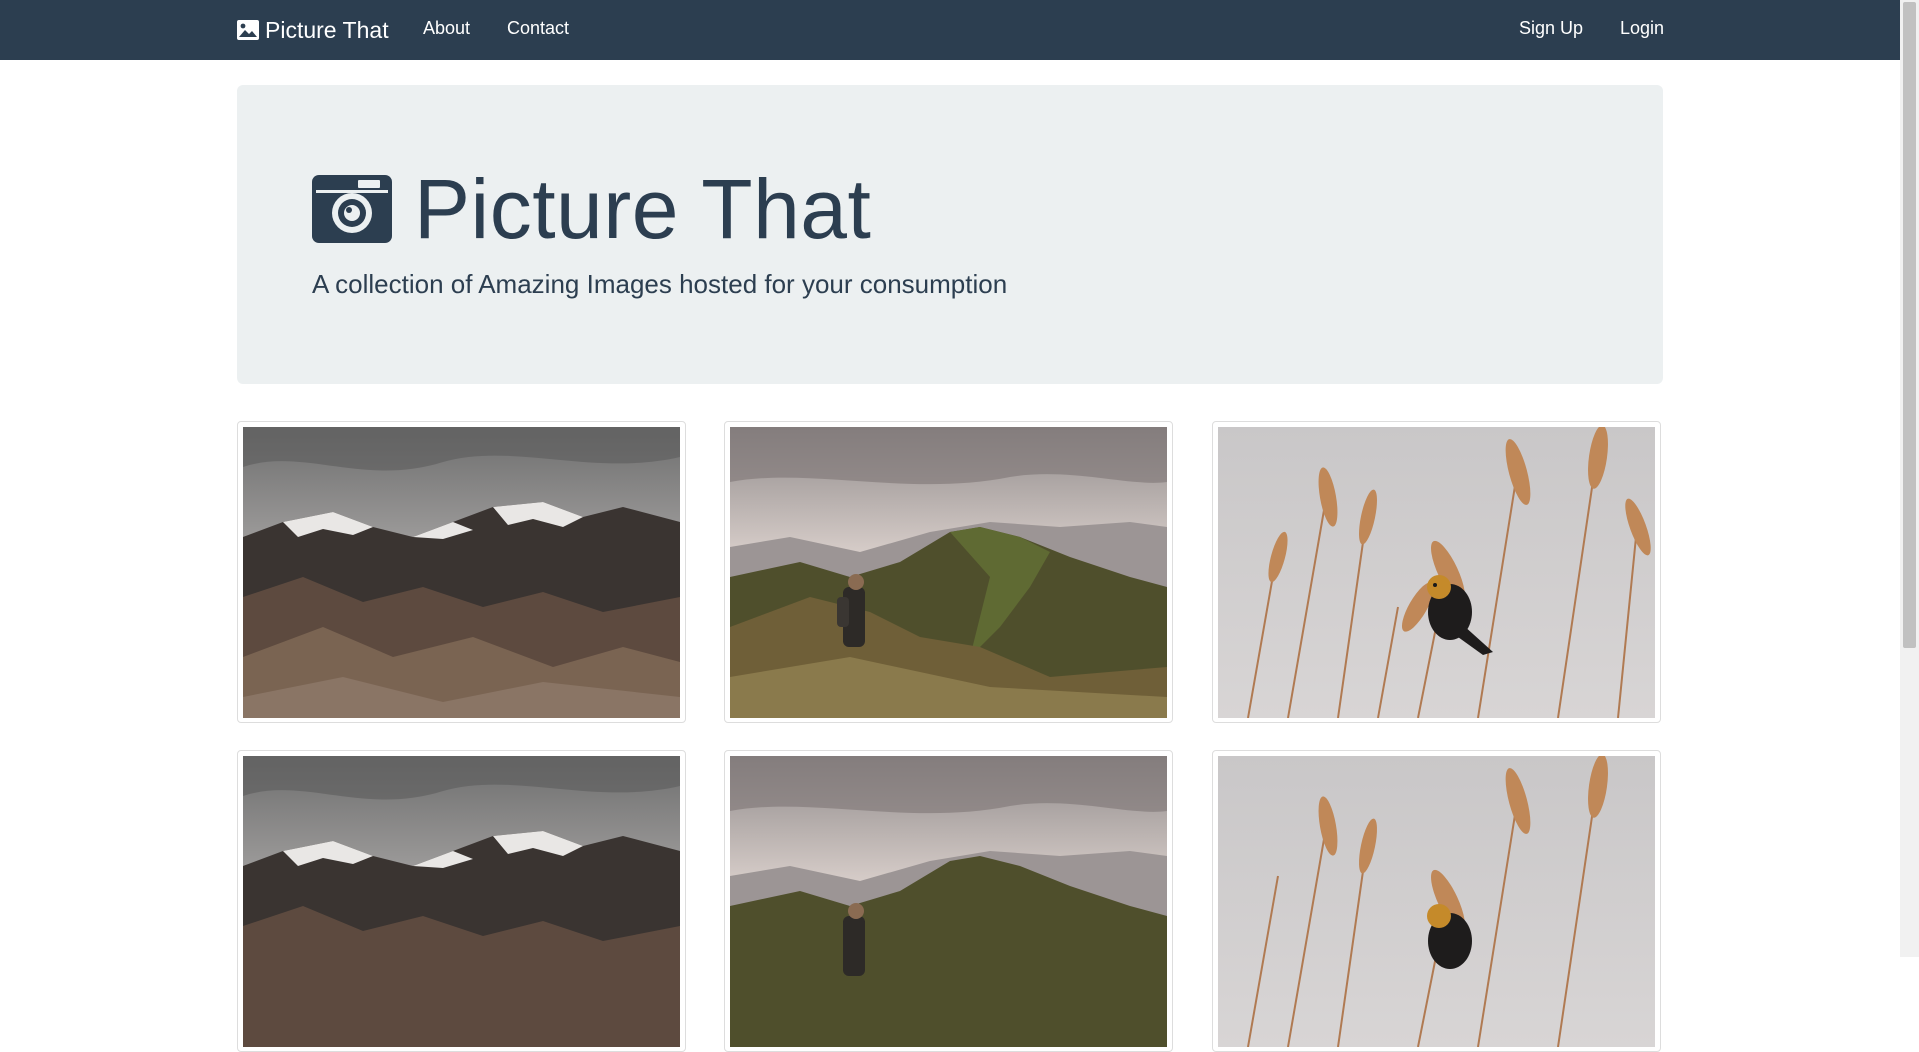 Image resolution: width=1919 pixels, height=1052 pixels. I want to click on page-title: Picture That, so click(591, 209).